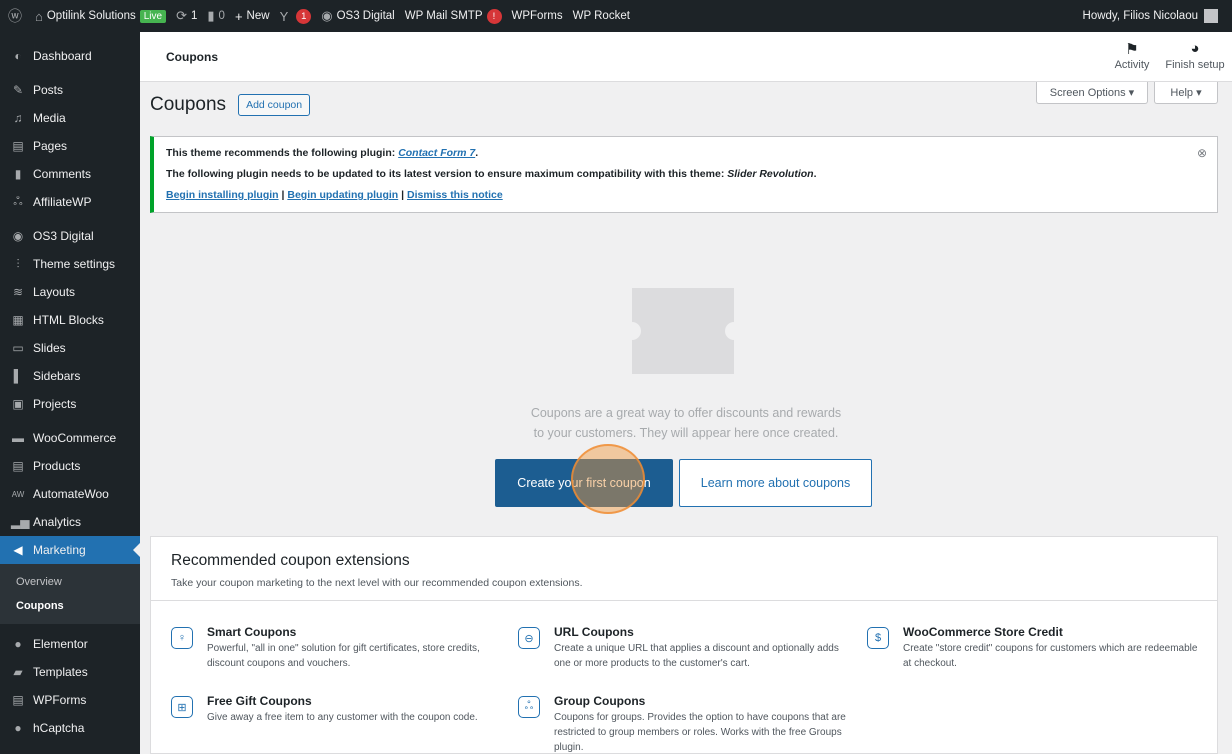 This screenshot has height=754, width=1232. What do you see at coordinates (70, 522) in the screenshot?
I see `sidebar-item-analytics: ▂▅ Analytics` at bounding box center [70, 522].